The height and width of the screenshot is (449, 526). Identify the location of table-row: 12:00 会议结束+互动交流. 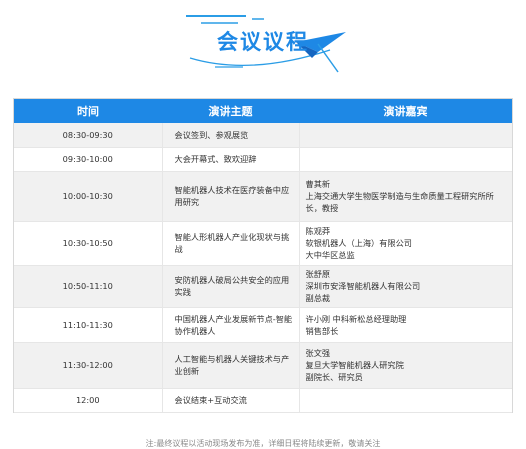
(263, 400).